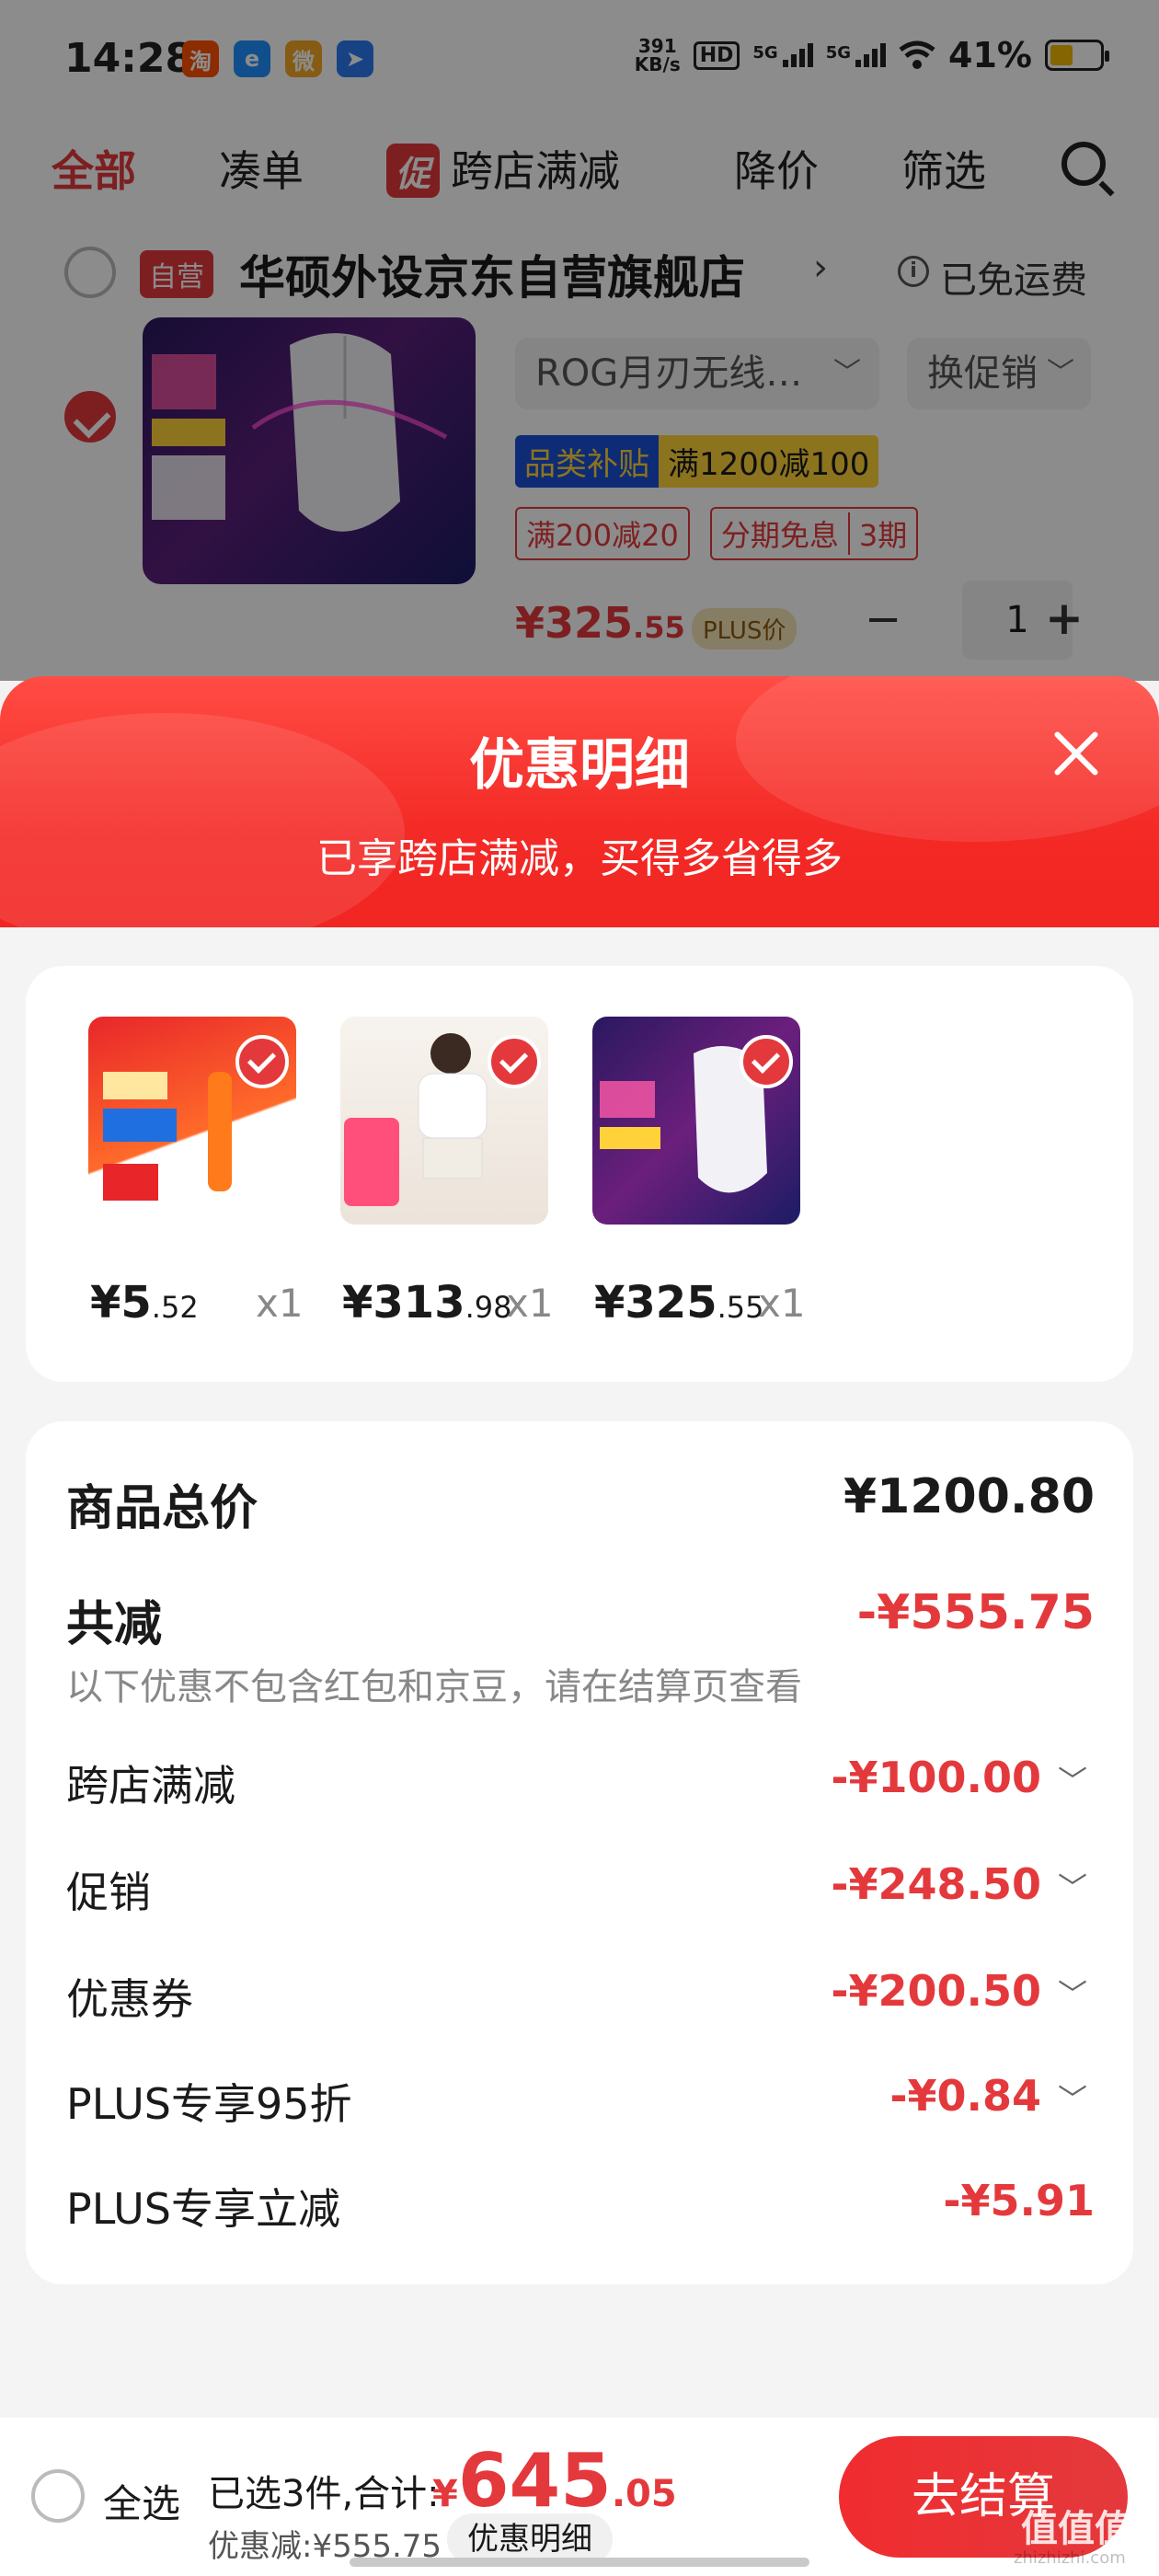 Image resolution: width=1159 pixels, height=2576 pixels. What do you see at coordinates (488, 1307) in the screenshot?
I see `item-price-decimal: .98` at bounding box center [488, 1307].